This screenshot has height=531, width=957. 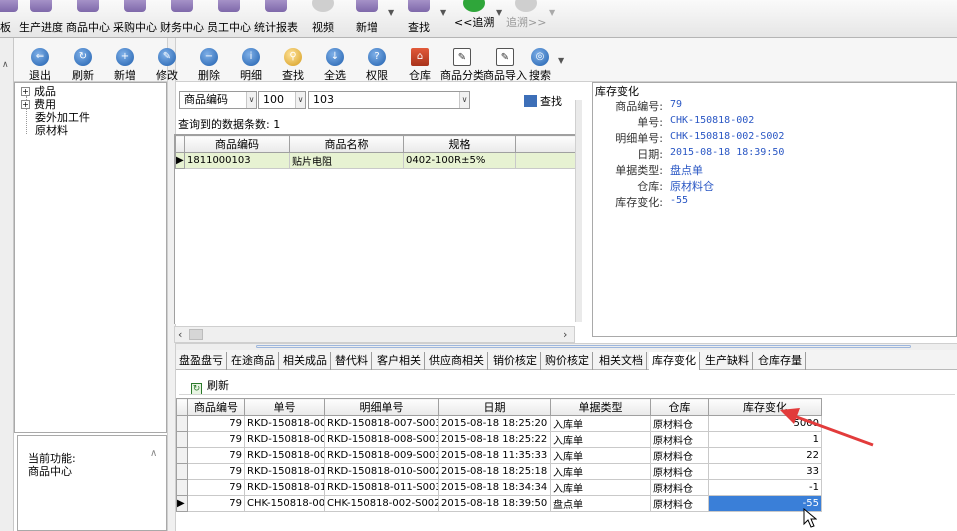 What do you see at coordinates (41, 19) in the screenshot?
I see `top-btn-production-progress: 生产进度` at bounding box center [41, 19].